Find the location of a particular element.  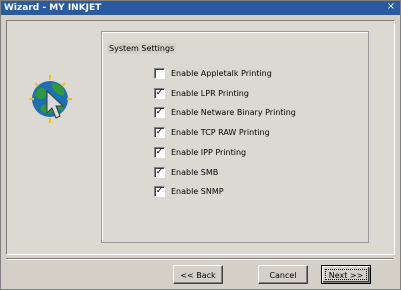

checkbox-snmp: ✓ is located at coordinates (159, 191).